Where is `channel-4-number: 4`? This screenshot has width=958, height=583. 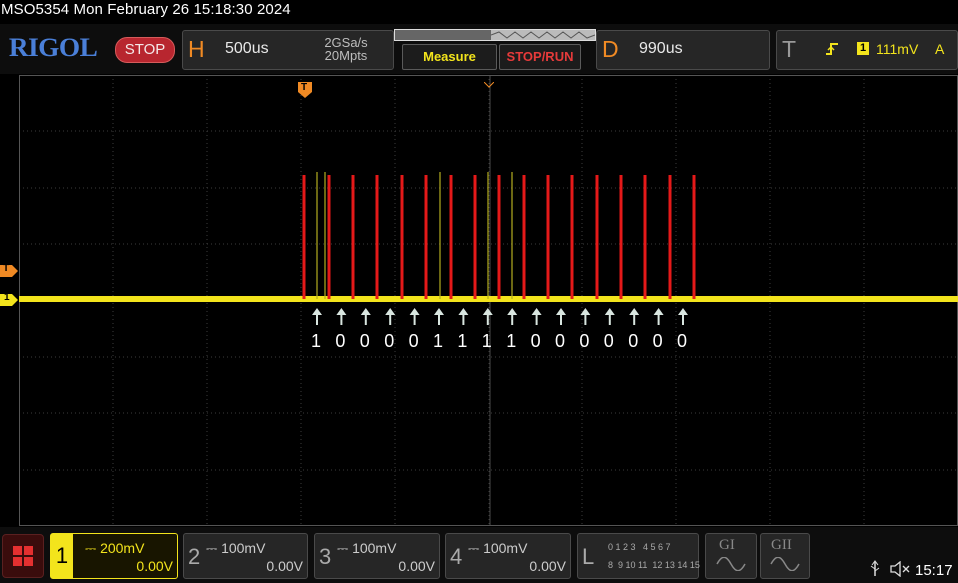 channel-4-number: 4 is located at coordinates (456, 556).